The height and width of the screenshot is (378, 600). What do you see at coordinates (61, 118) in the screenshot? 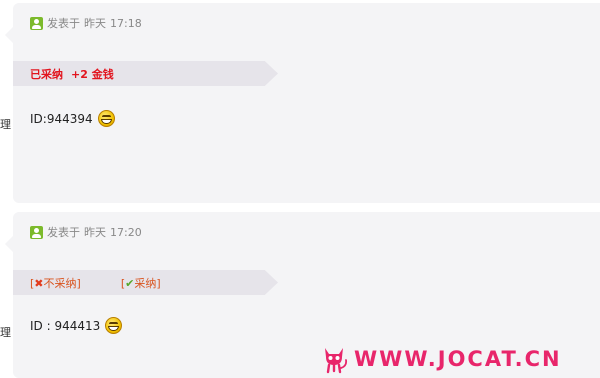
I see `post-text: ID:944394` at bounding box center [61, 118].